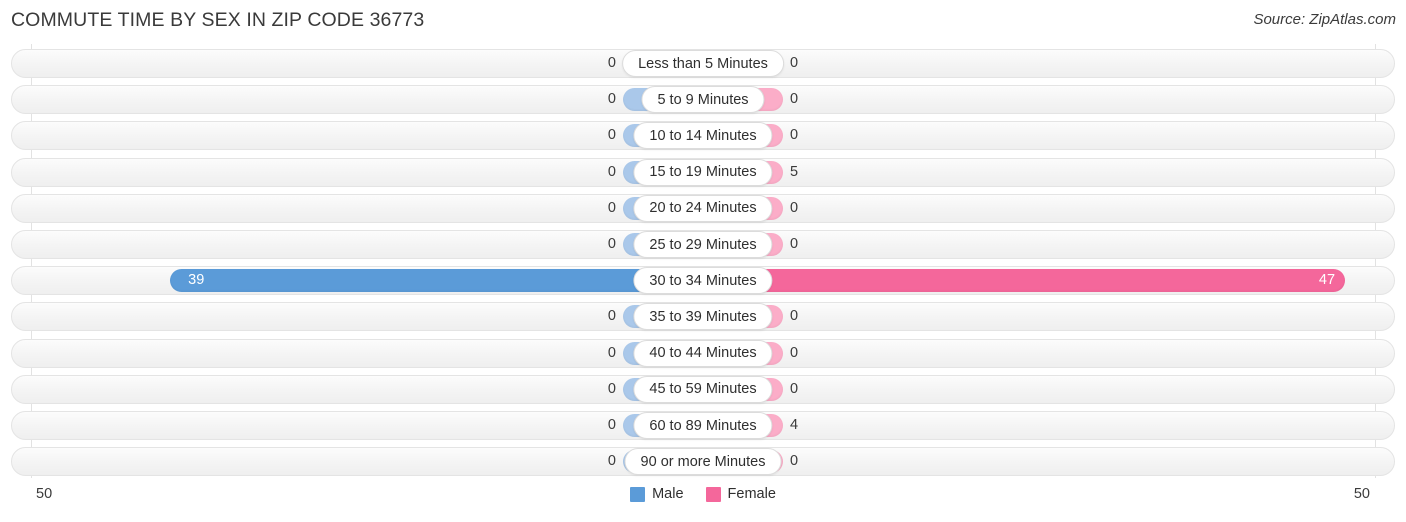  I want to click on chart-legend: Male Female, so click(703, 494).